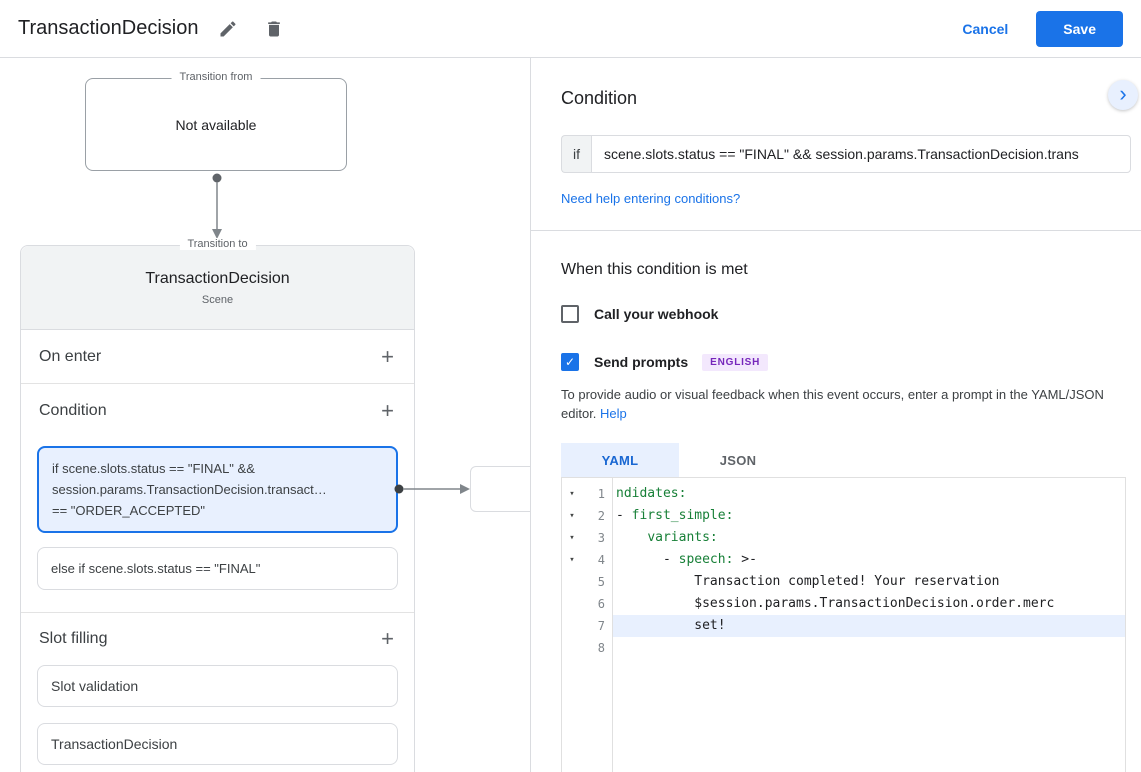 This screenshot has width=1141, height=772. What do you see at coordinates (217, 278) in the screenshot?
I see `scene-title: TransactionDecision` at bounding box center [217, 278].